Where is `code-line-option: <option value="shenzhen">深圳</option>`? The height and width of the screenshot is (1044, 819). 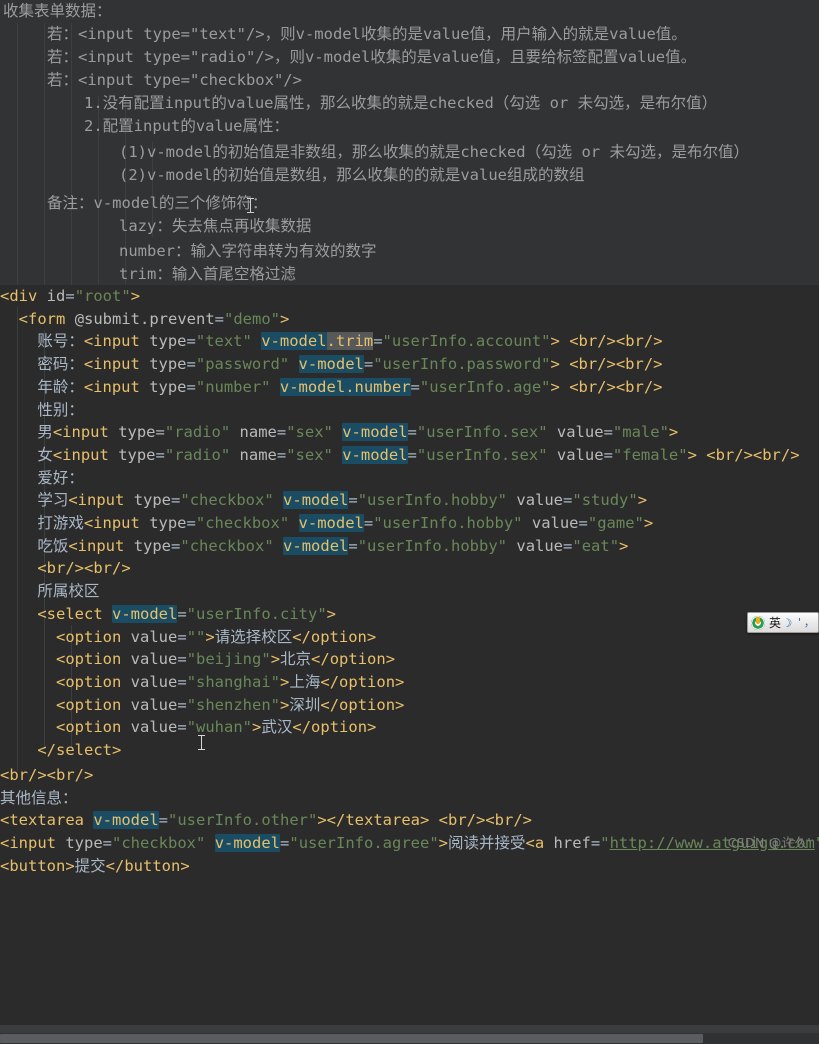
code-line-option: <option value="shenzhen">深圳</option> is located at coordinates (409, 705).